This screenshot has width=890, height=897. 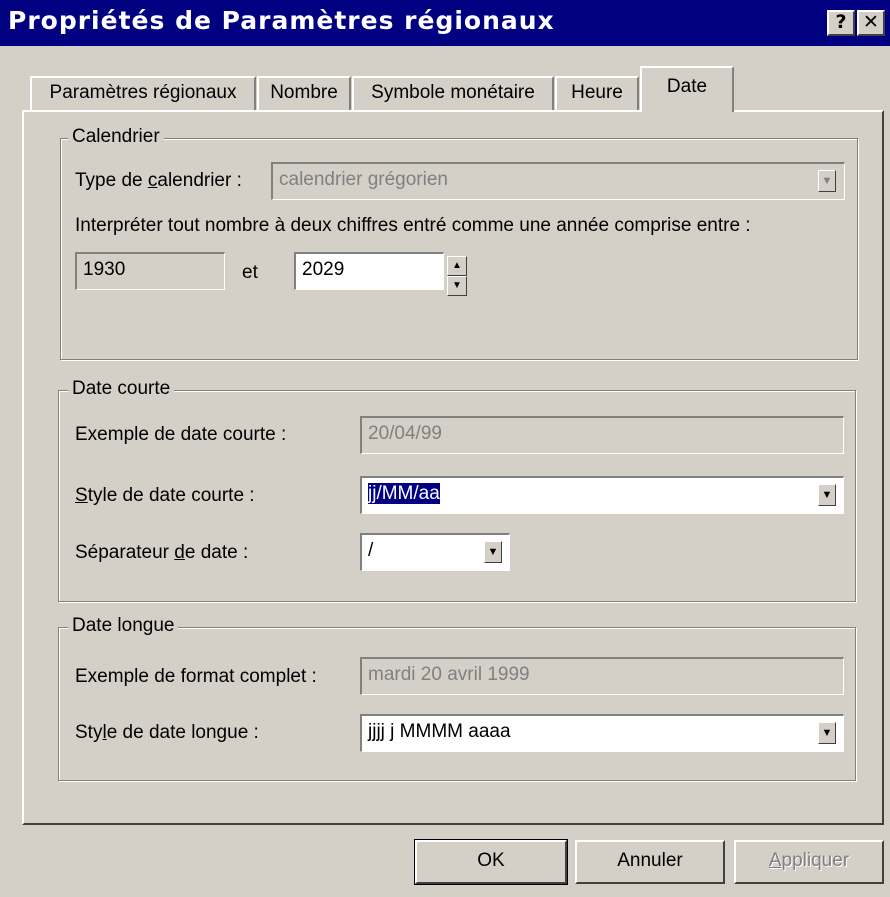 I want to click on and-label: et, so click(x=250, y=272).